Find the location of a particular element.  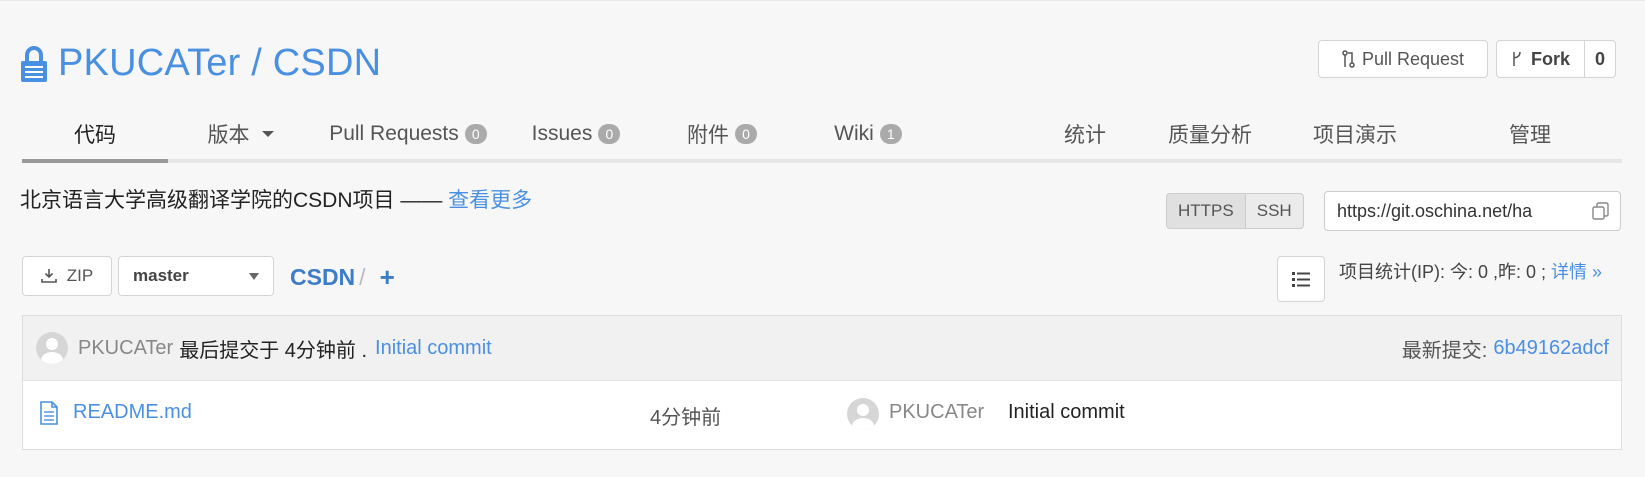

tab-label: 管理 is located at coordinates (1530, 135).